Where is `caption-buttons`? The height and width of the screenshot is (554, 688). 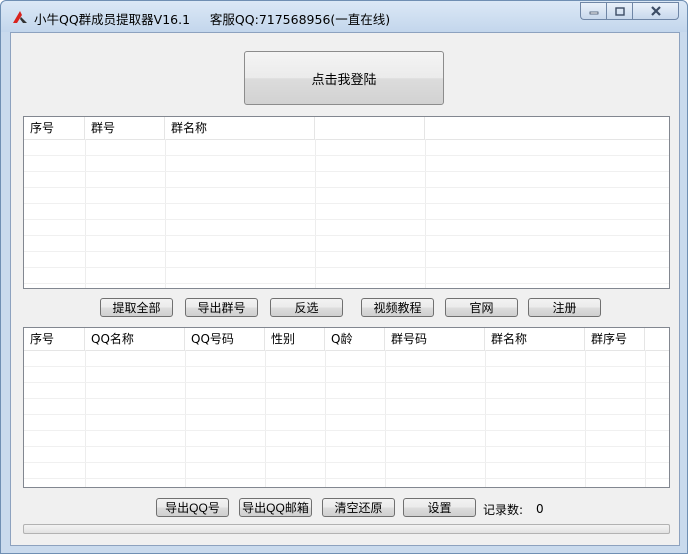
caption-buttons is located at coordinates (629, 12).